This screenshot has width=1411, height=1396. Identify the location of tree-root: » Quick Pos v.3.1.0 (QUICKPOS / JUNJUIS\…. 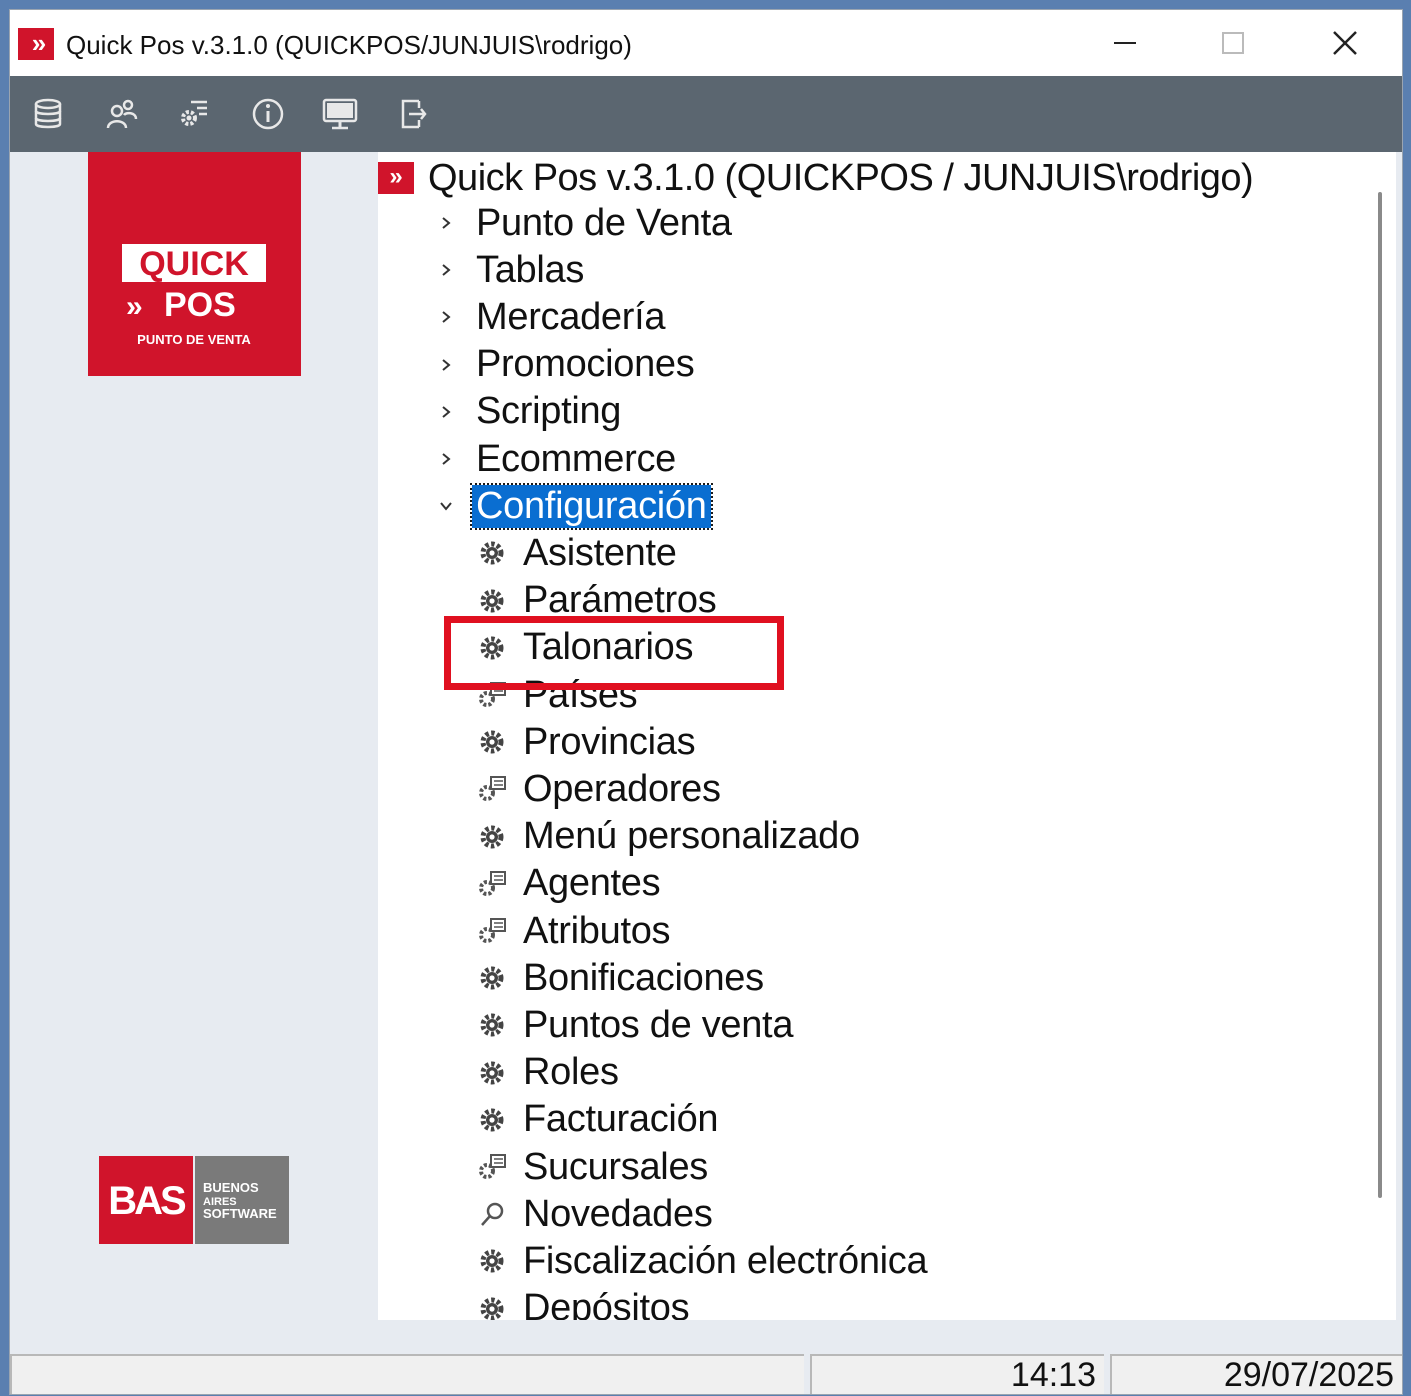
(816, 178).